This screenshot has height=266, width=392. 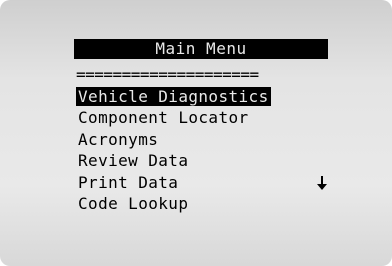 What do you see at coordinates (133, 203) in the screenshot?
I see `menu-item-label: Code Lookup` at bounding box center [133, 203].